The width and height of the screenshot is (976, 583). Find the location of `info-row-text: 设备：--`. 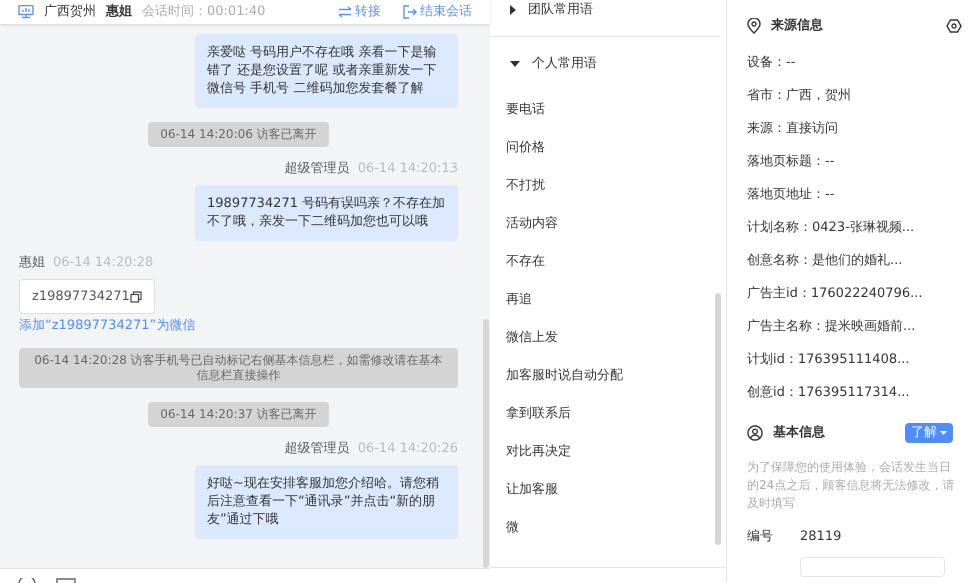

info-row-text: 设备：-- is located at coordinates (771, 63).